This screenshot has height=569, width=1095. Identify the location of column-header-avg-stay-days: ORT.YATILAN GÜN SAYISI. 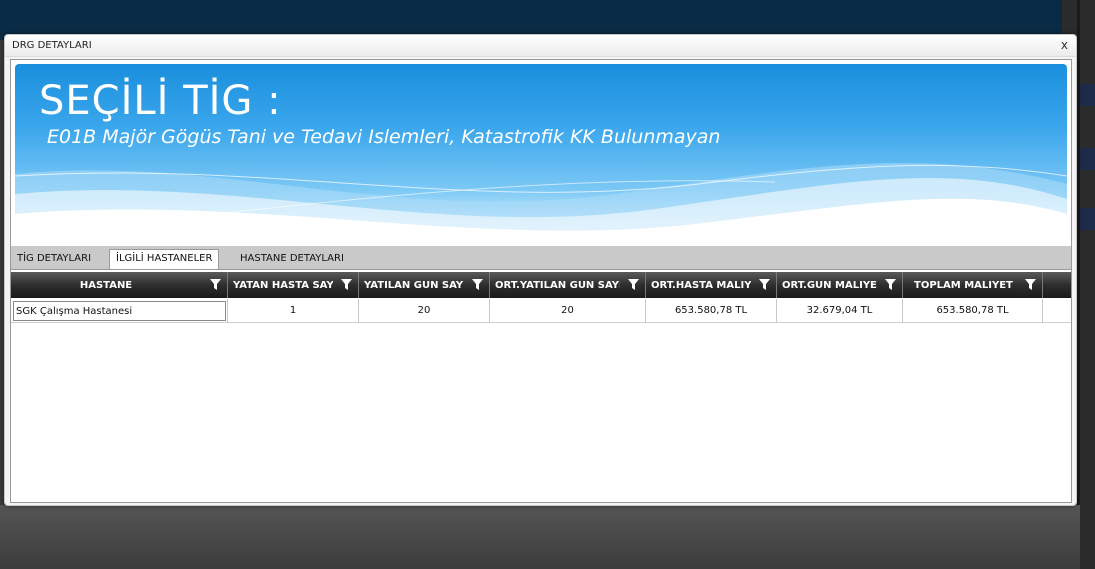
(568, 285).